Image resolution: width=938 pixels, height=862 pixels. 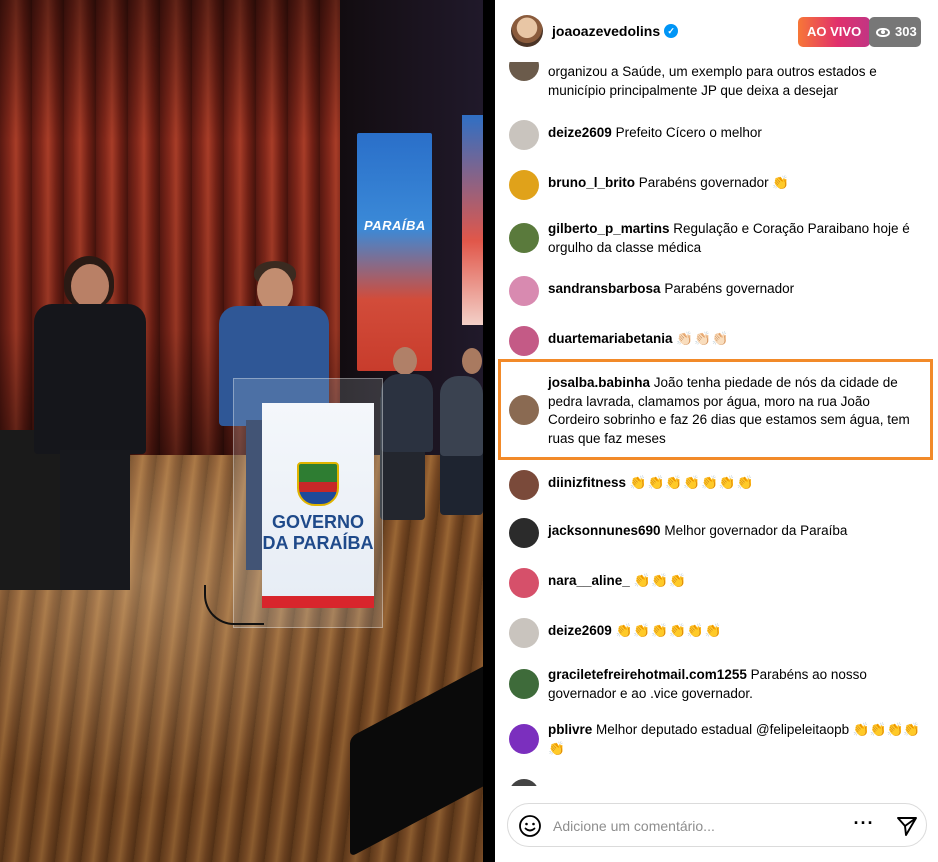 What do you see at coordinates (864, 825) in the screenshot?
I see `more-options-icon: ···` at bounding box center [864, 825].